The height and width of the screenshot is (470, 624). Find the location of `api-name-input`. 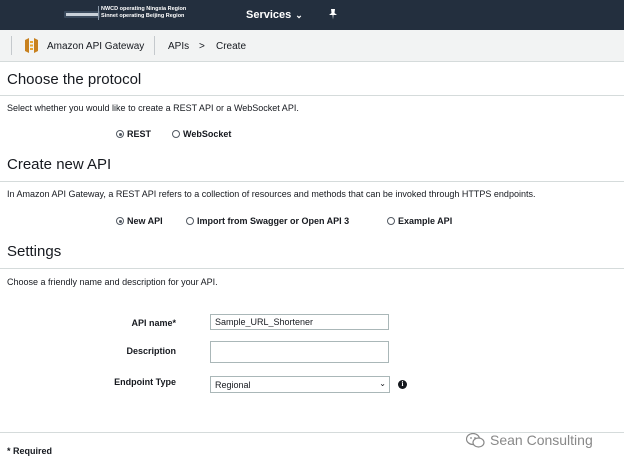

api-name-input is located at coordinates (299, 322).